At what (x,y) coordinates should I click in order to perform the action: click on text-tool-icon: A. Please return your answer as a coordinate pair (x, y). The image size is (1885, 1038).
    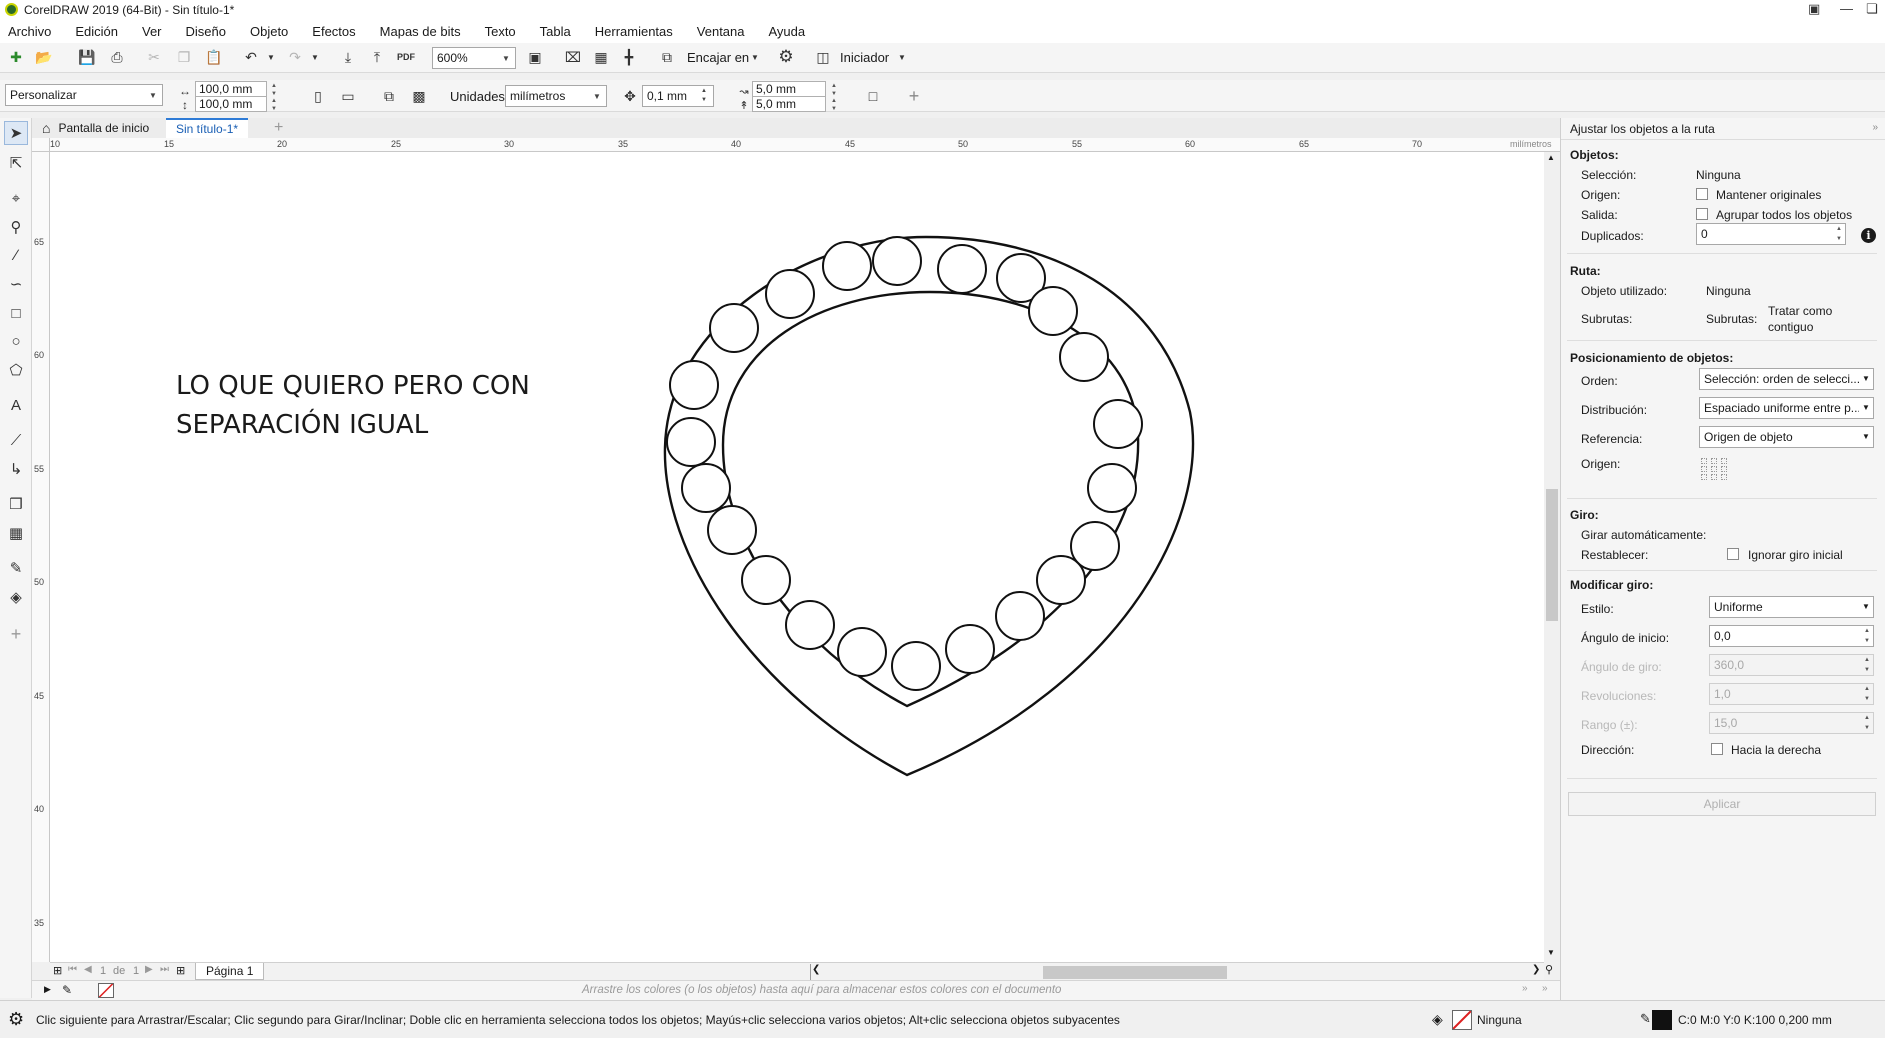
    Looking at the image, I should click on (16, 405).